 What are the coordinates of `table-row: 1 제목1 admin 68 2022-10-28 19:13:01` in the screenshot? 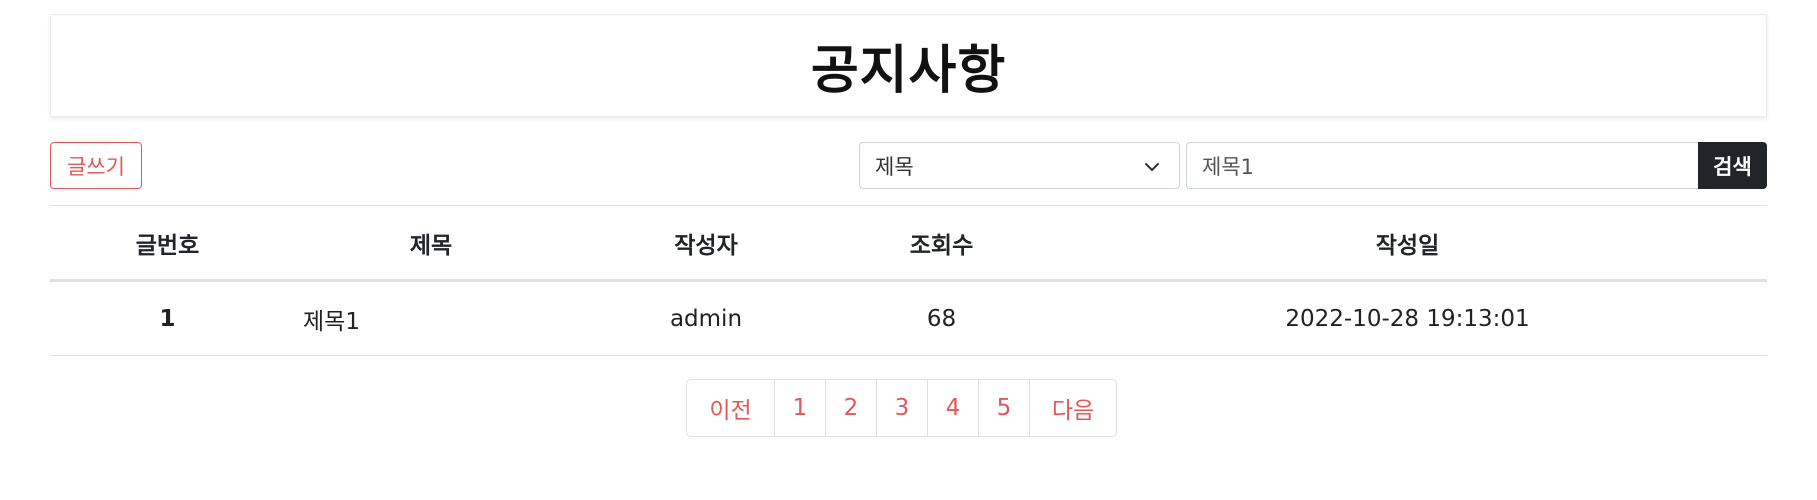 It's located at (908, 318).